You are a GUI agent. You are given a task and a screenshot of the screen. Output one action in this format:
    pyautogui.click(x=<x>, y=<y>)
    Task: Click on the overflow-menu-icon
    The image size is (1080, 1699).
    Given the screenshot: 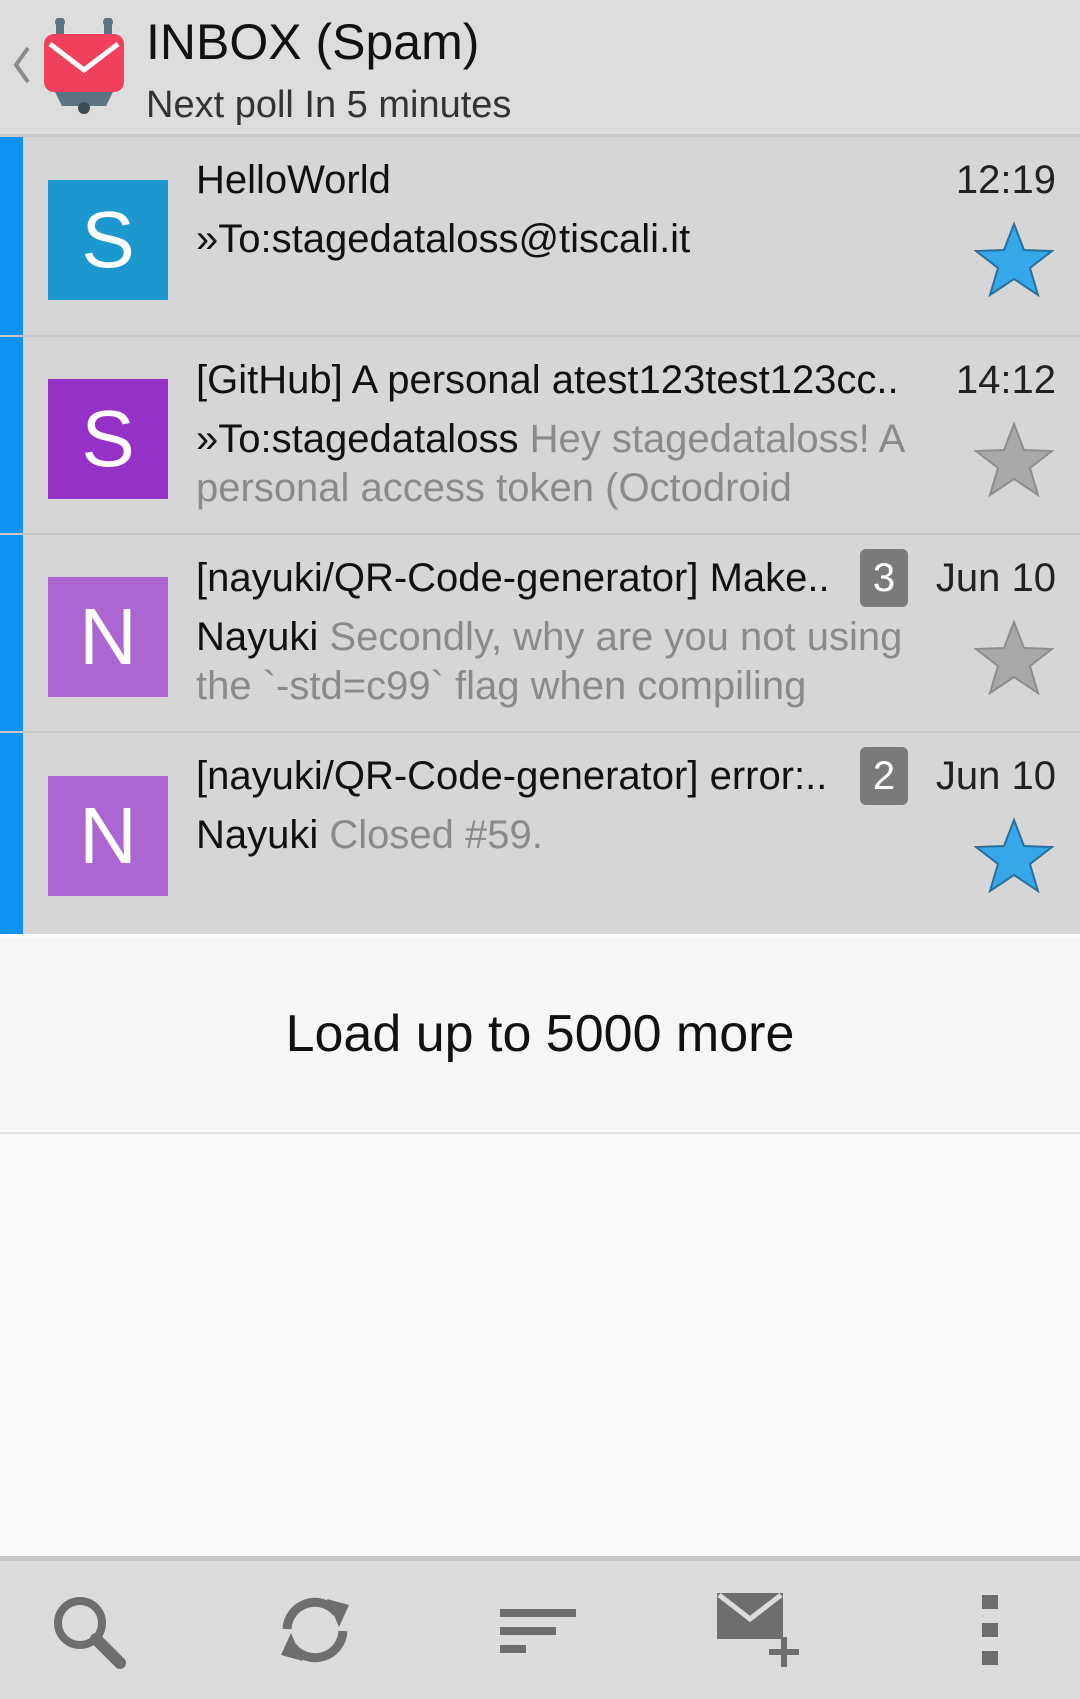 What is the action you would take?
    pyautogui.click(x=990, y=1630)
    